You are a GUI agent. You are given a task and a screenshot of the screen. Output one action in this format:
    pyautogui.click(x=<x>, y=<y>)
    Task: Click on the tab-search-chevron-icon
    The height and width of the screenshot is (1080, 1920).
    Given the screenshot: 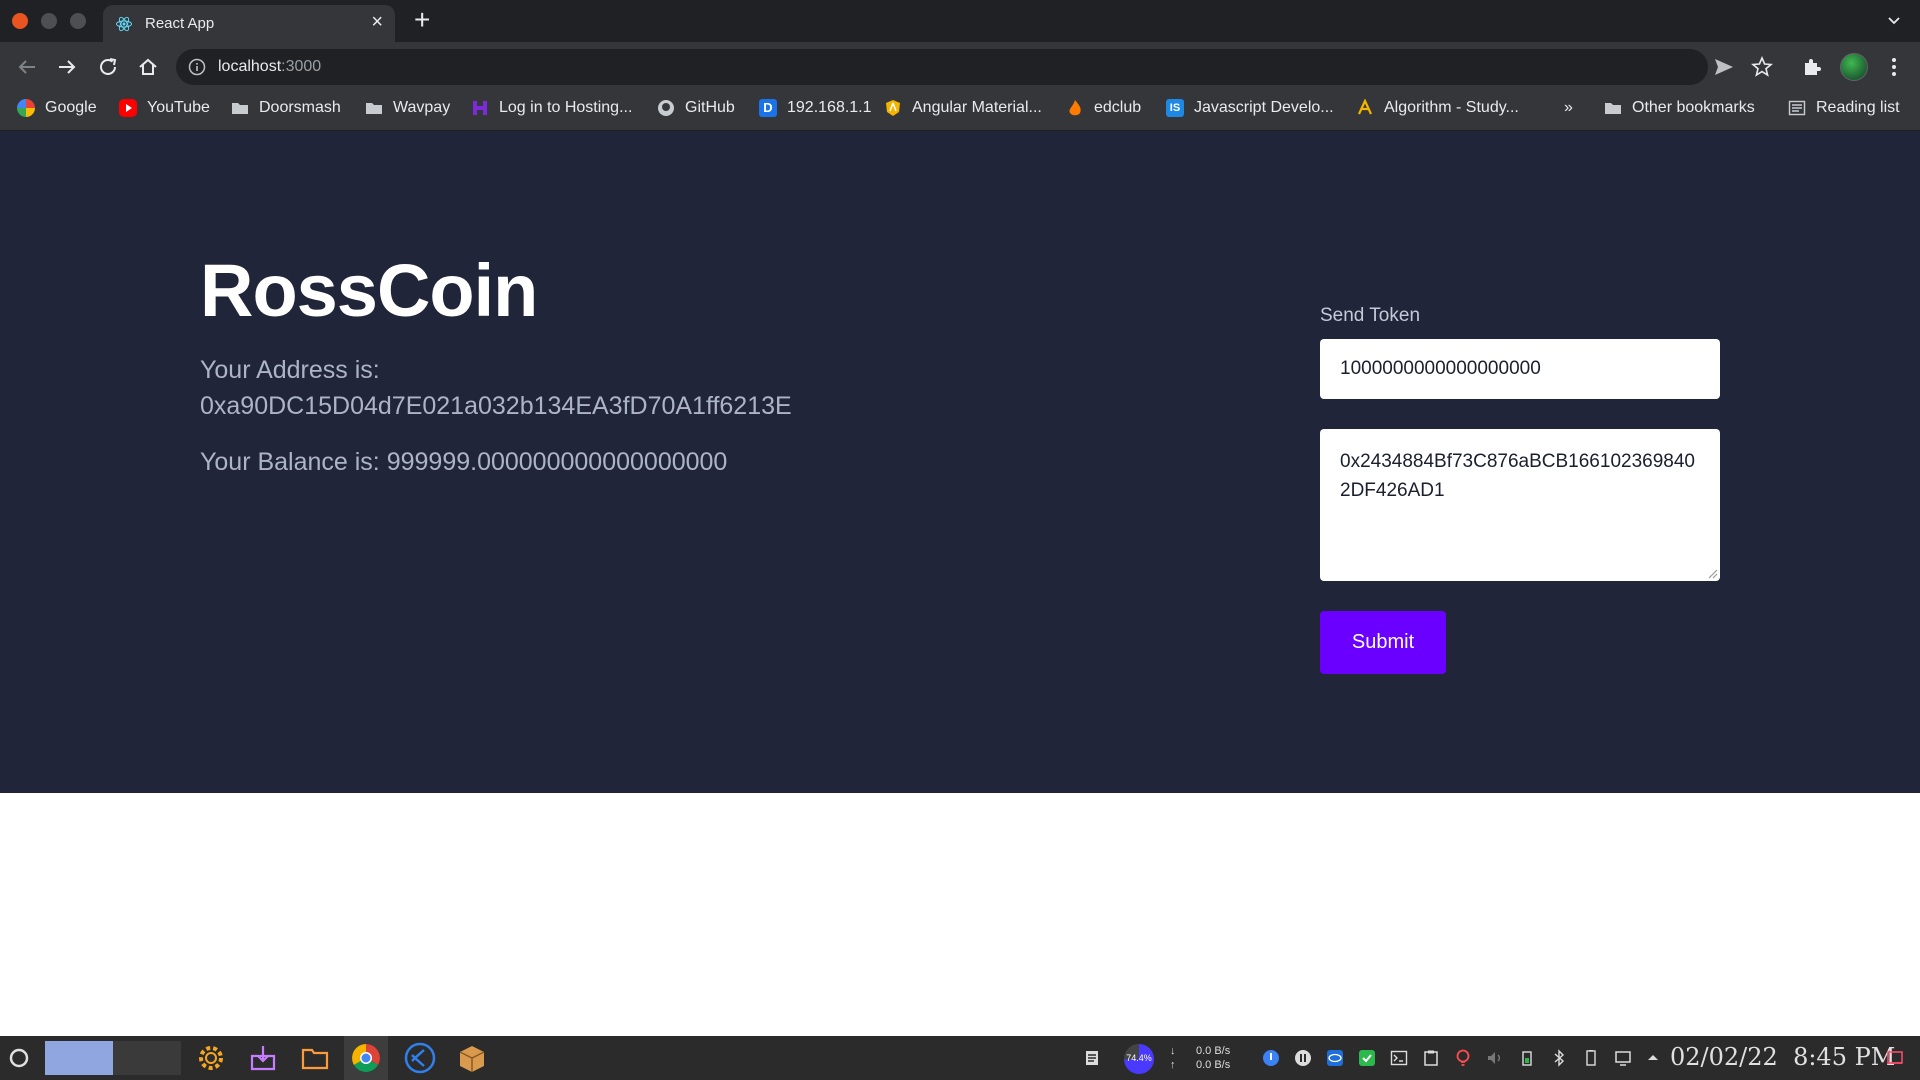 What is the action you would take?
    pyautogui.click(x=1894, y=20)
    